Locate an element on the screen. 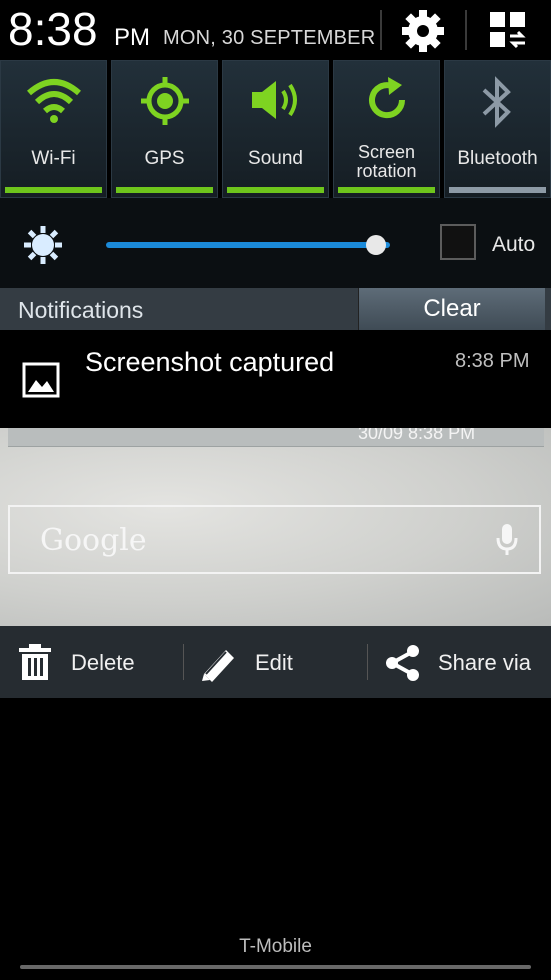 This screenshot has width=551, height=980. toggle-wifi-indicator is located at coordinates (53, 190).